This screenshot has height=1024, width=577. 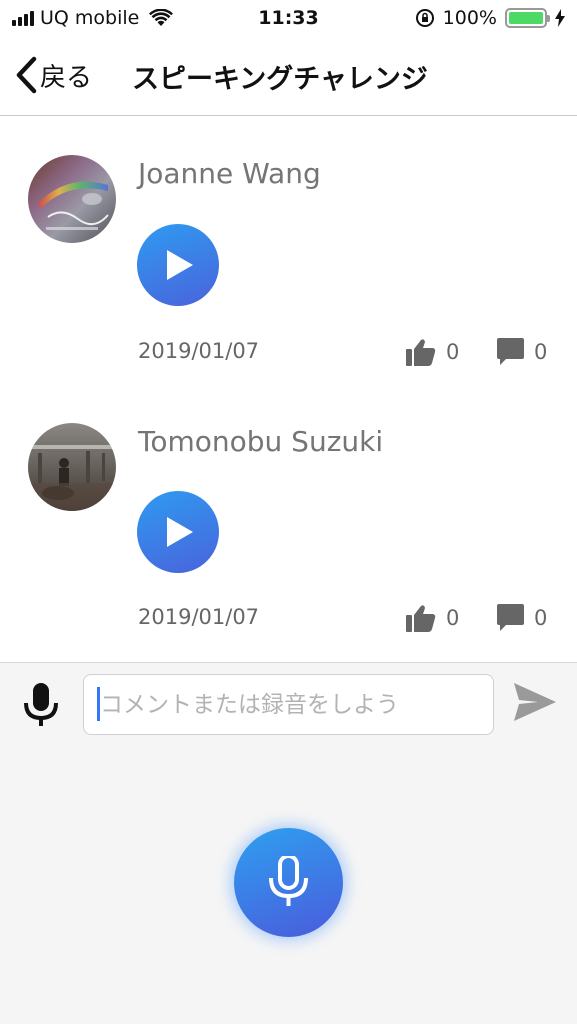 I want to click on back-button: 戻る, so click(x=53, y=75).